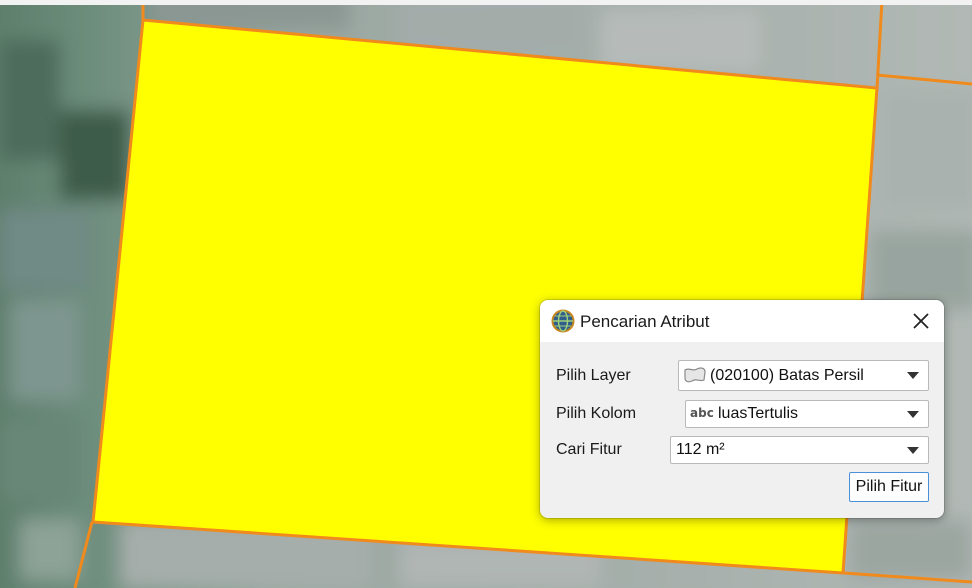 Image resolution: width=972 pixels, height=588 pixels. What do you see at coordinates (593, 375) in the screenshot?
I see `layer-label: Pilih Layer` at bounding box center [593, 375].